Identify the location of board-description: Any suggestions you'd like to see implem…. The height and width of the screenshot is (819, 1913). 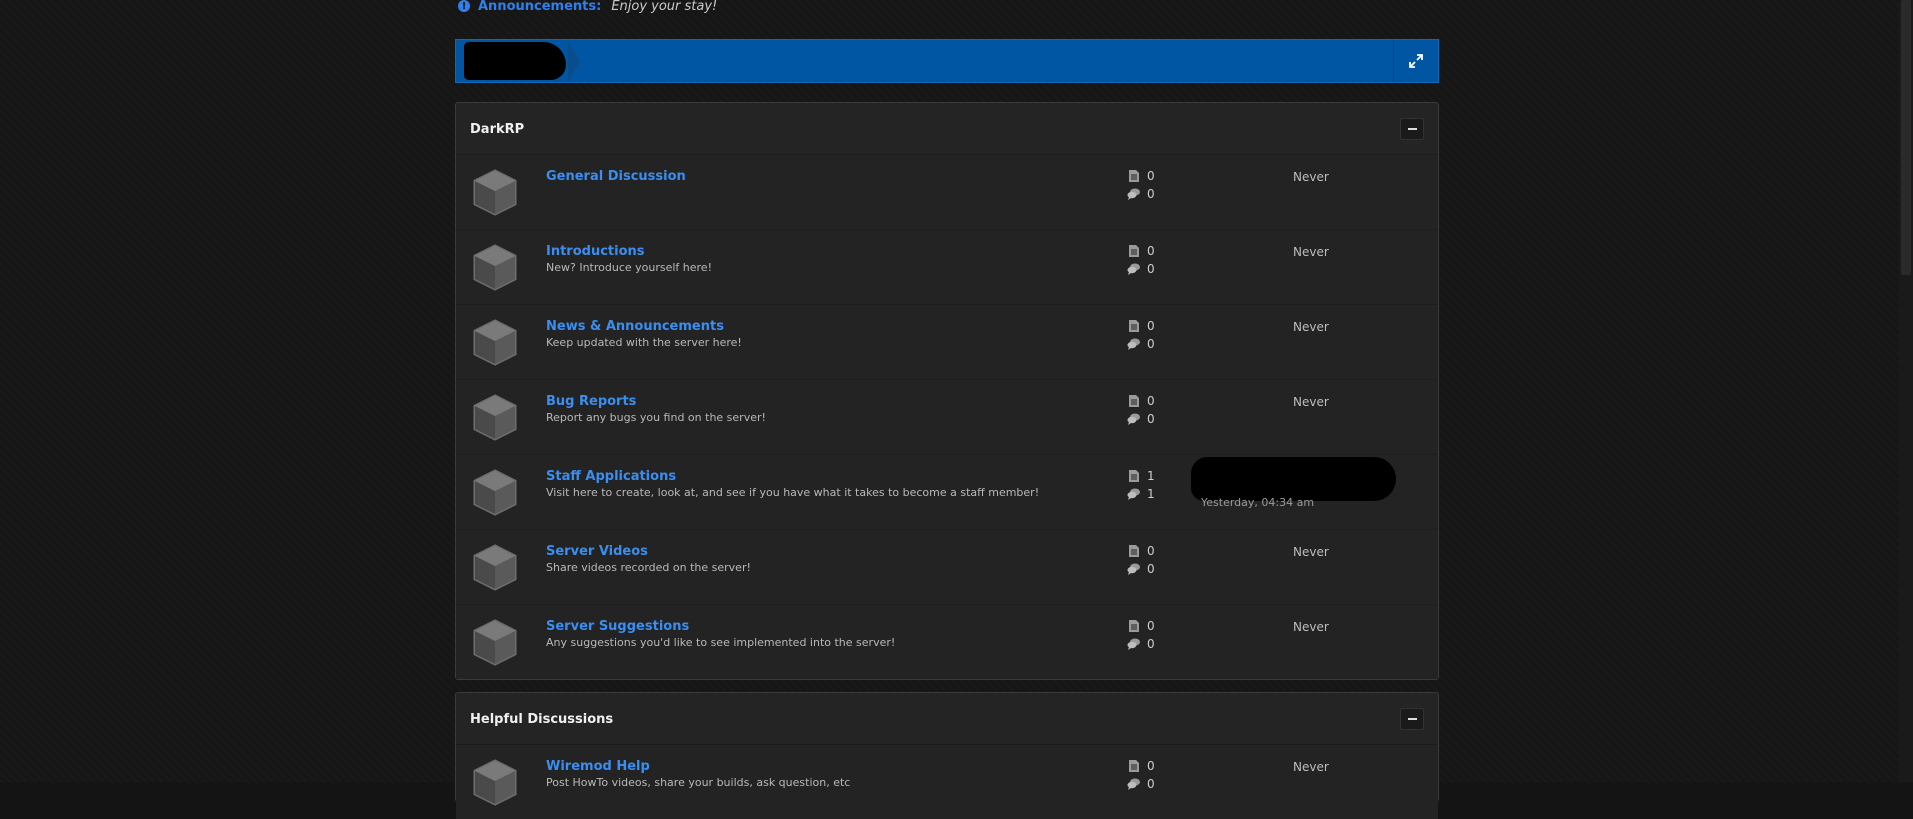
(721, 642).